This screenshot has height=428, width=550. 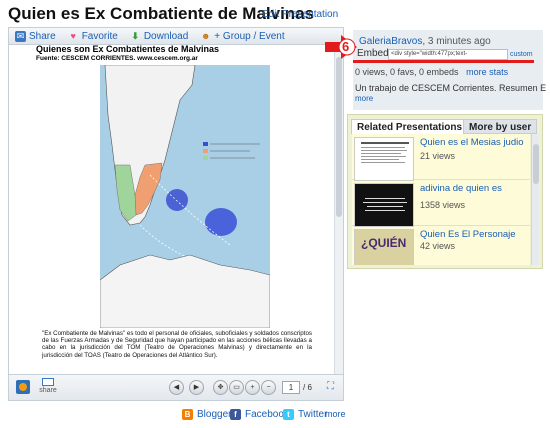 I want to click on annotation-underline, so click(x=443, y=61).